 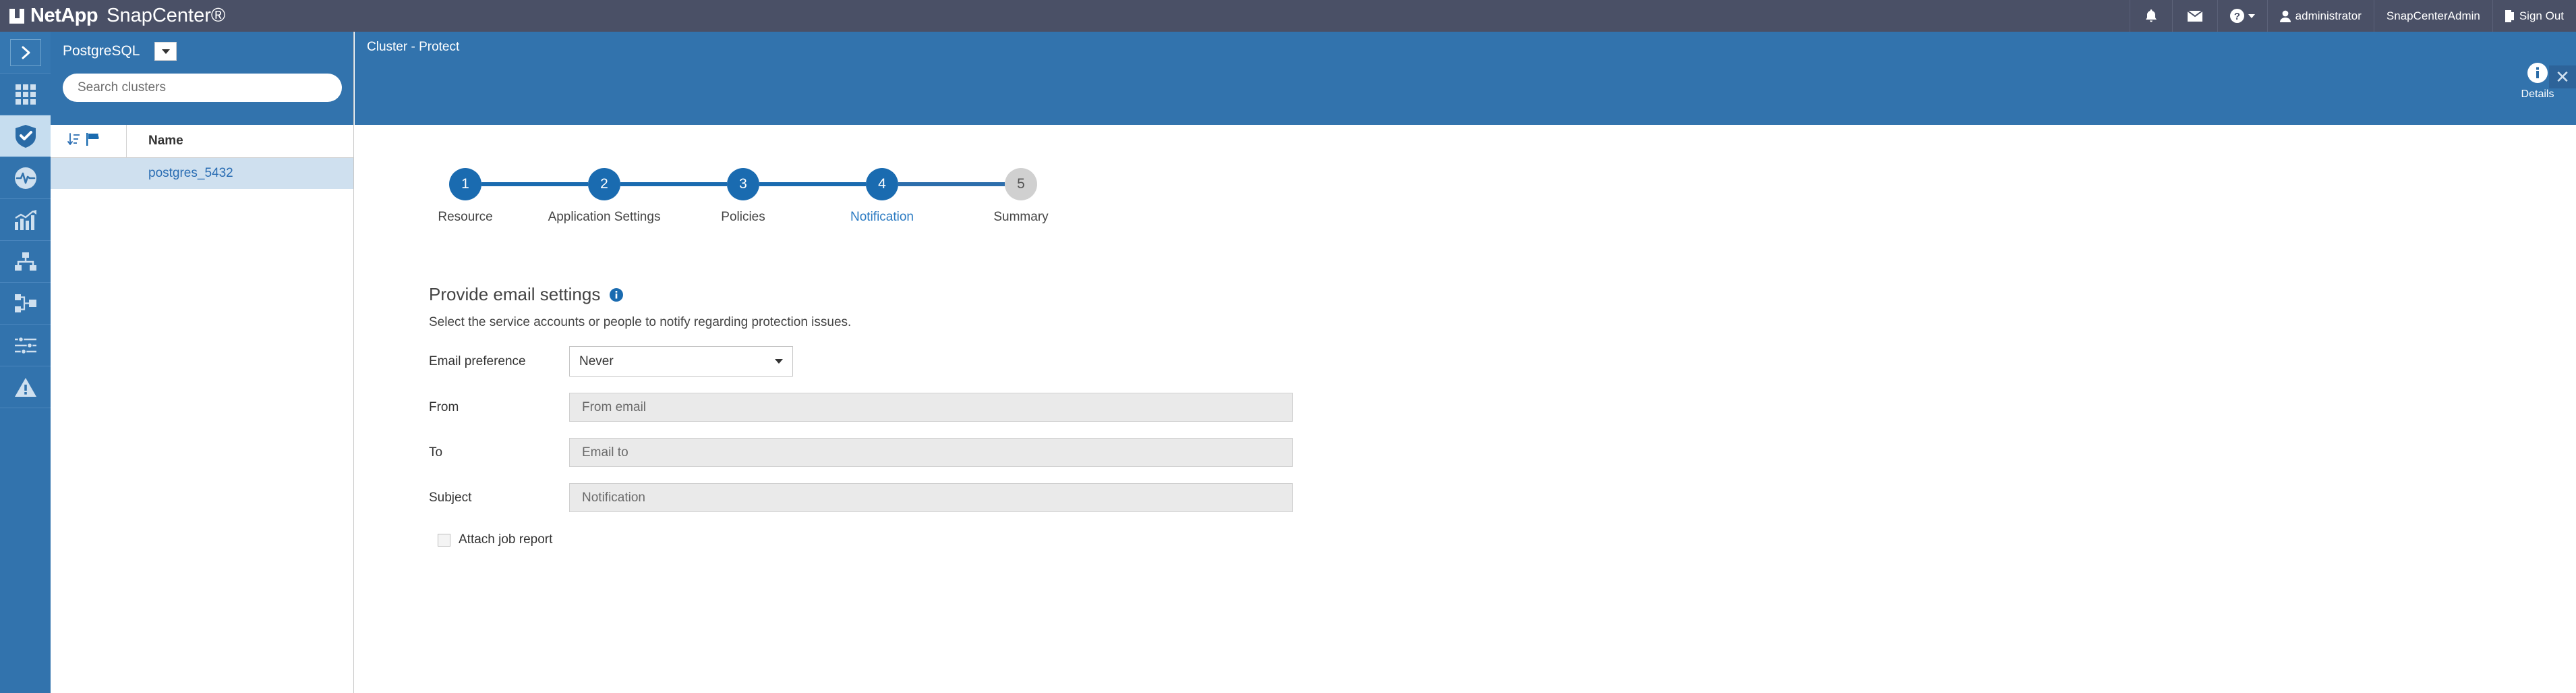 I want to click on user-role: SnapCenterAdmin, so click(x=2433, y=16).